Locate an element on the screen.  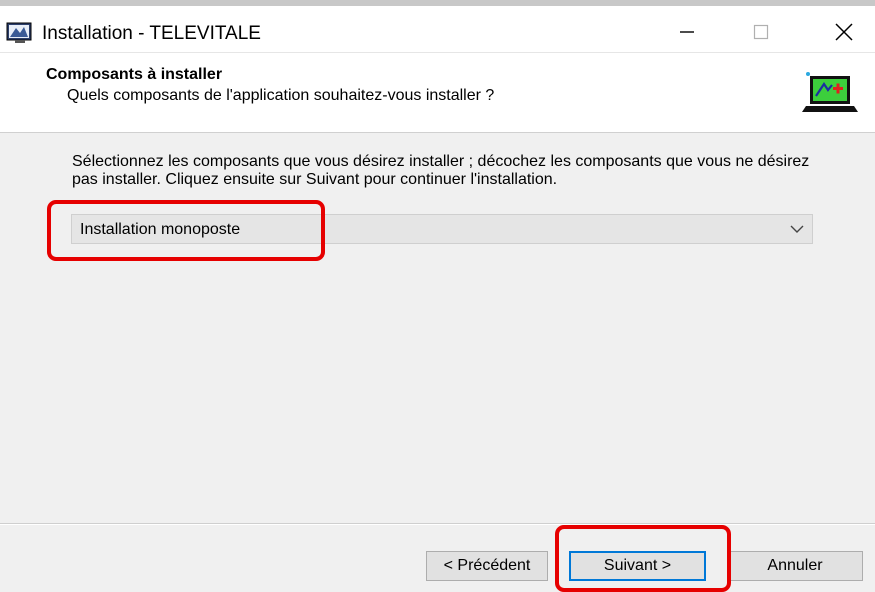
window-title: Installation - TELEVITALE is located at coordinates (151, 33).